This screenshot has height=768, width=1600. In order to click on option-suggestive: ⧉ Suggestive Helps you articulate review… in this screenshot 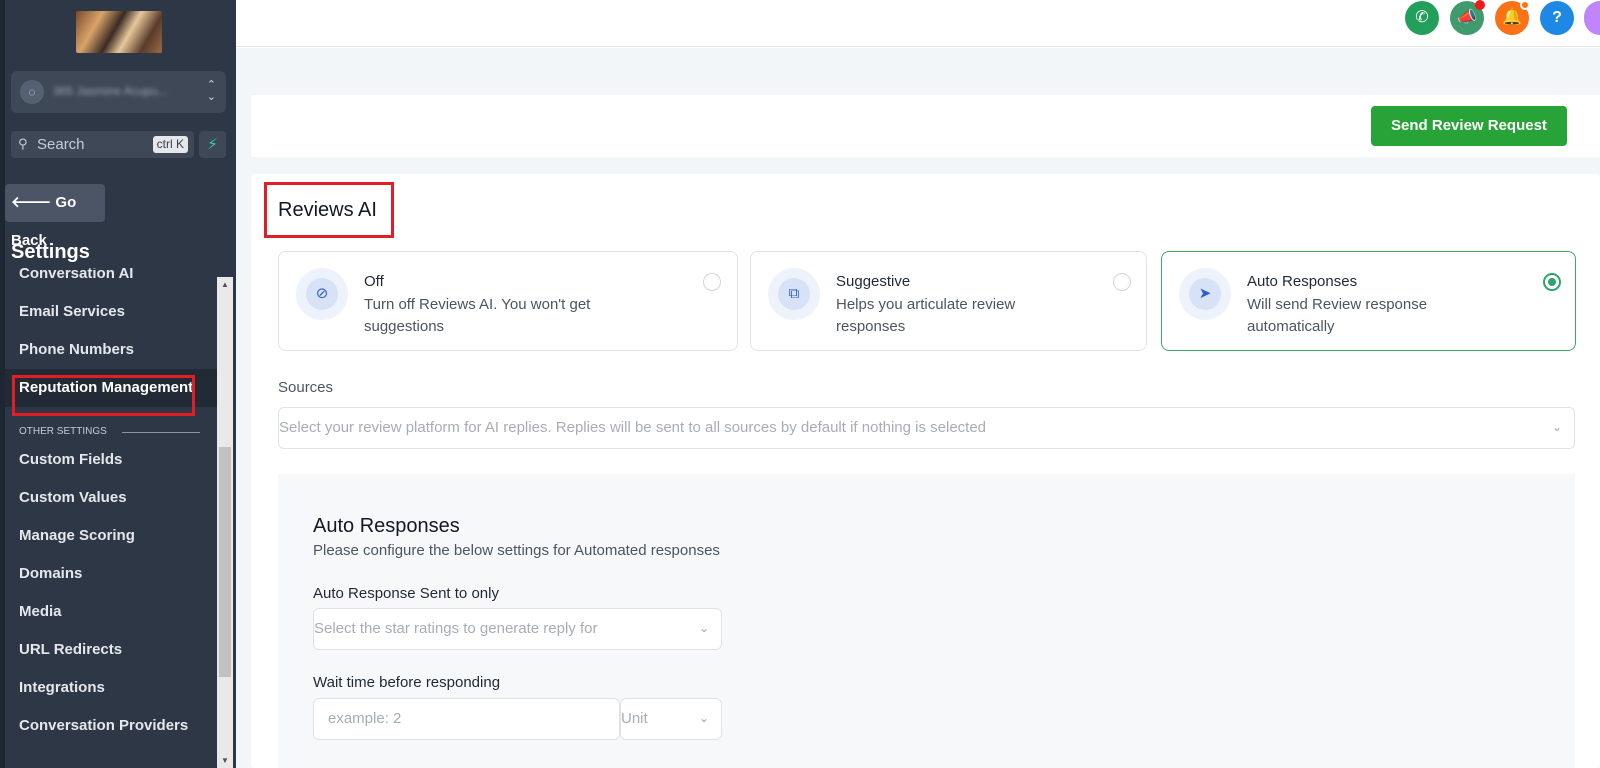, I will do `click(948, 301)`.